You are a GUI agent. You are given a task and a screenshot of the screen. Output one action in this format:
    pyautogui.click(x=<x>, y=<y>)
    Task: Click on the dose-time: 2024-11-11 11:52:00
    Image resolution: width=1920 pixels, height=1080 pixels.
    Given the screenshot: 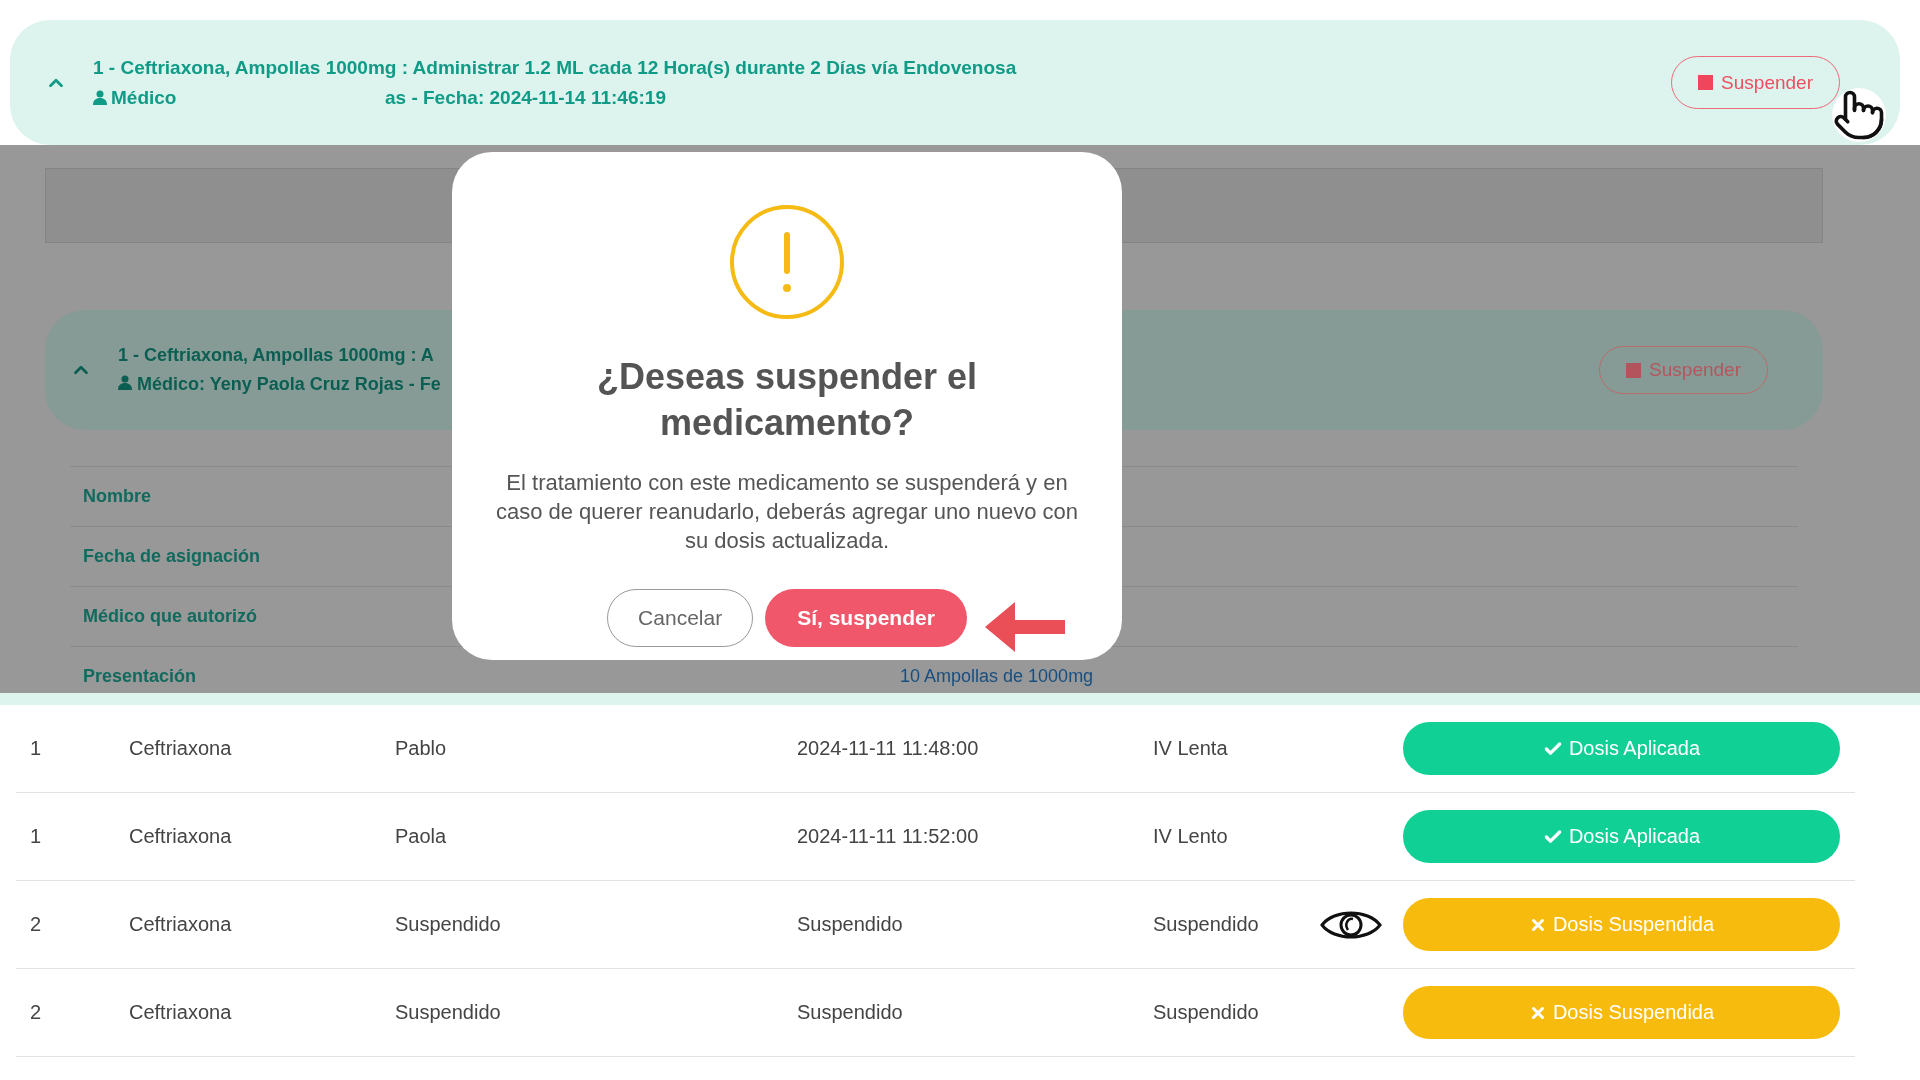 What is the action you would take?
    pyautogui.click(x=888, y=836)
    